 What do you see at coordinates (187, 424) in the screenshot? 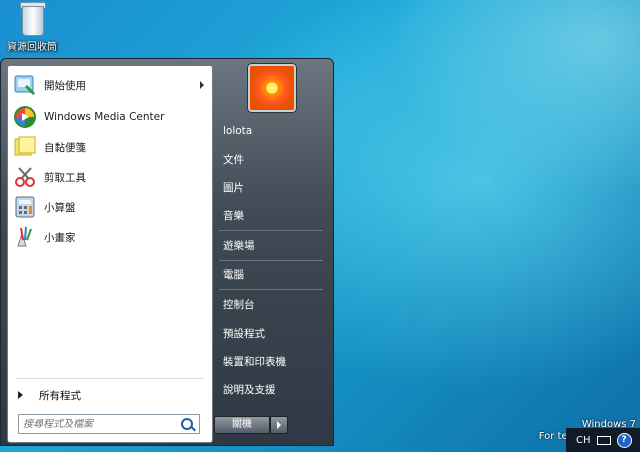
I see `search-icon` at bounding box center [187, 424].